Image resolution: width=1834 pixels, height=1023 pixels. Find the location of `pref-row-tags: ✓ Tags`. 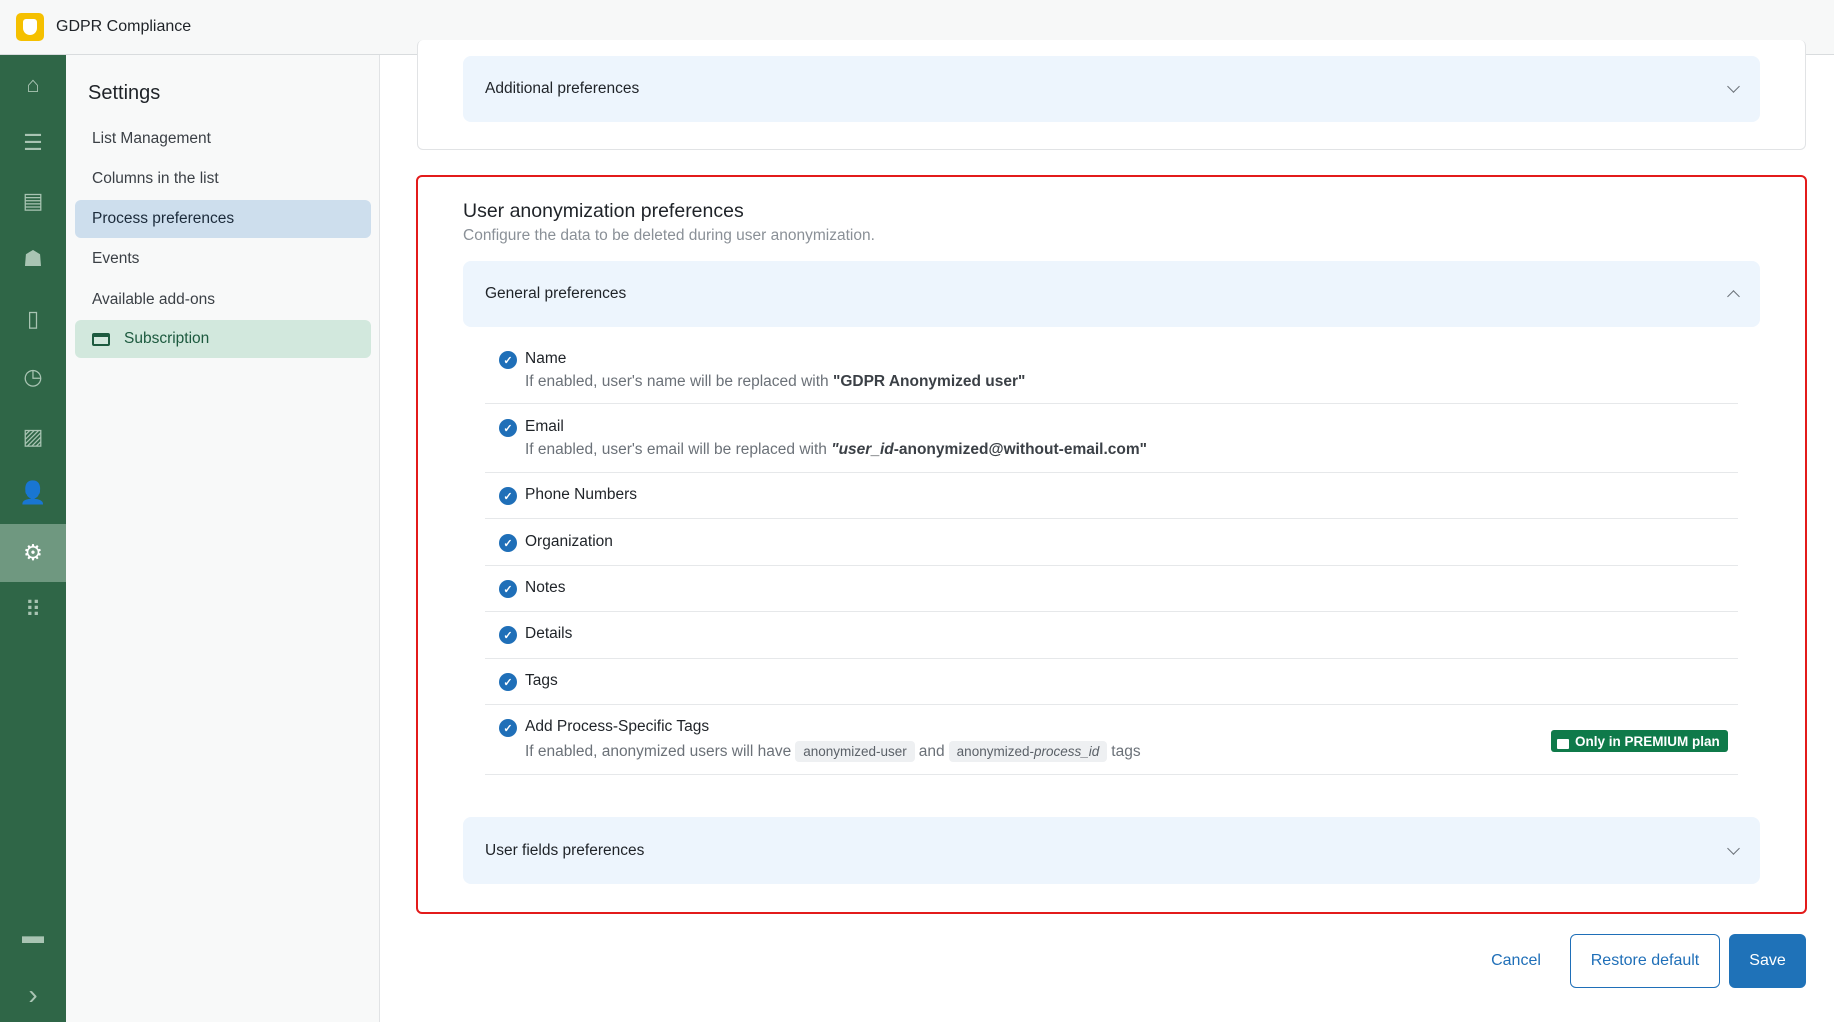

pref-row-tags: ✓ Tags is located at coordinates (1111, 682).